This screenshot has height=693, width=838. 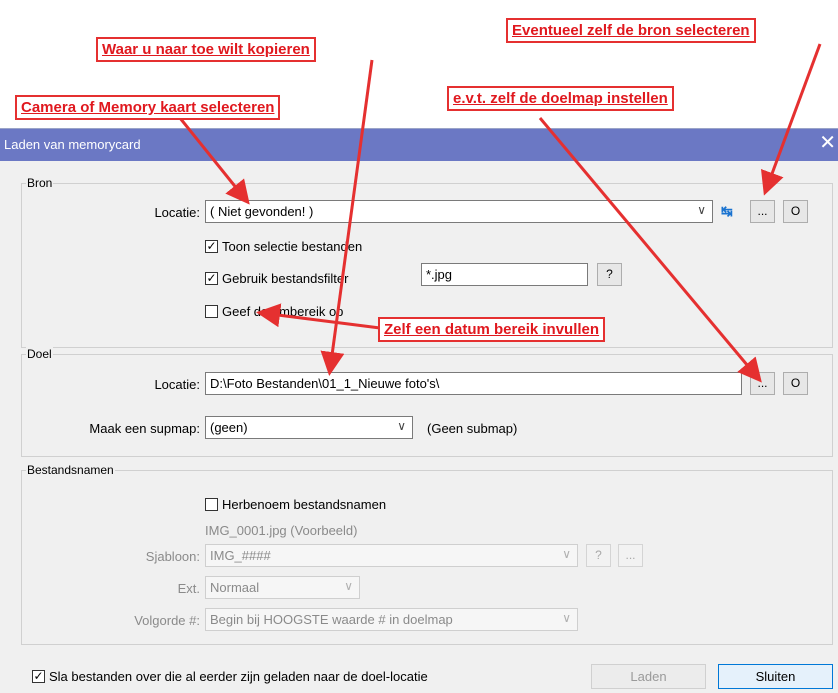 I want to click on bron-locatie-select: ( Niet gevonden! ) ∨, so click(x=459, y=211).